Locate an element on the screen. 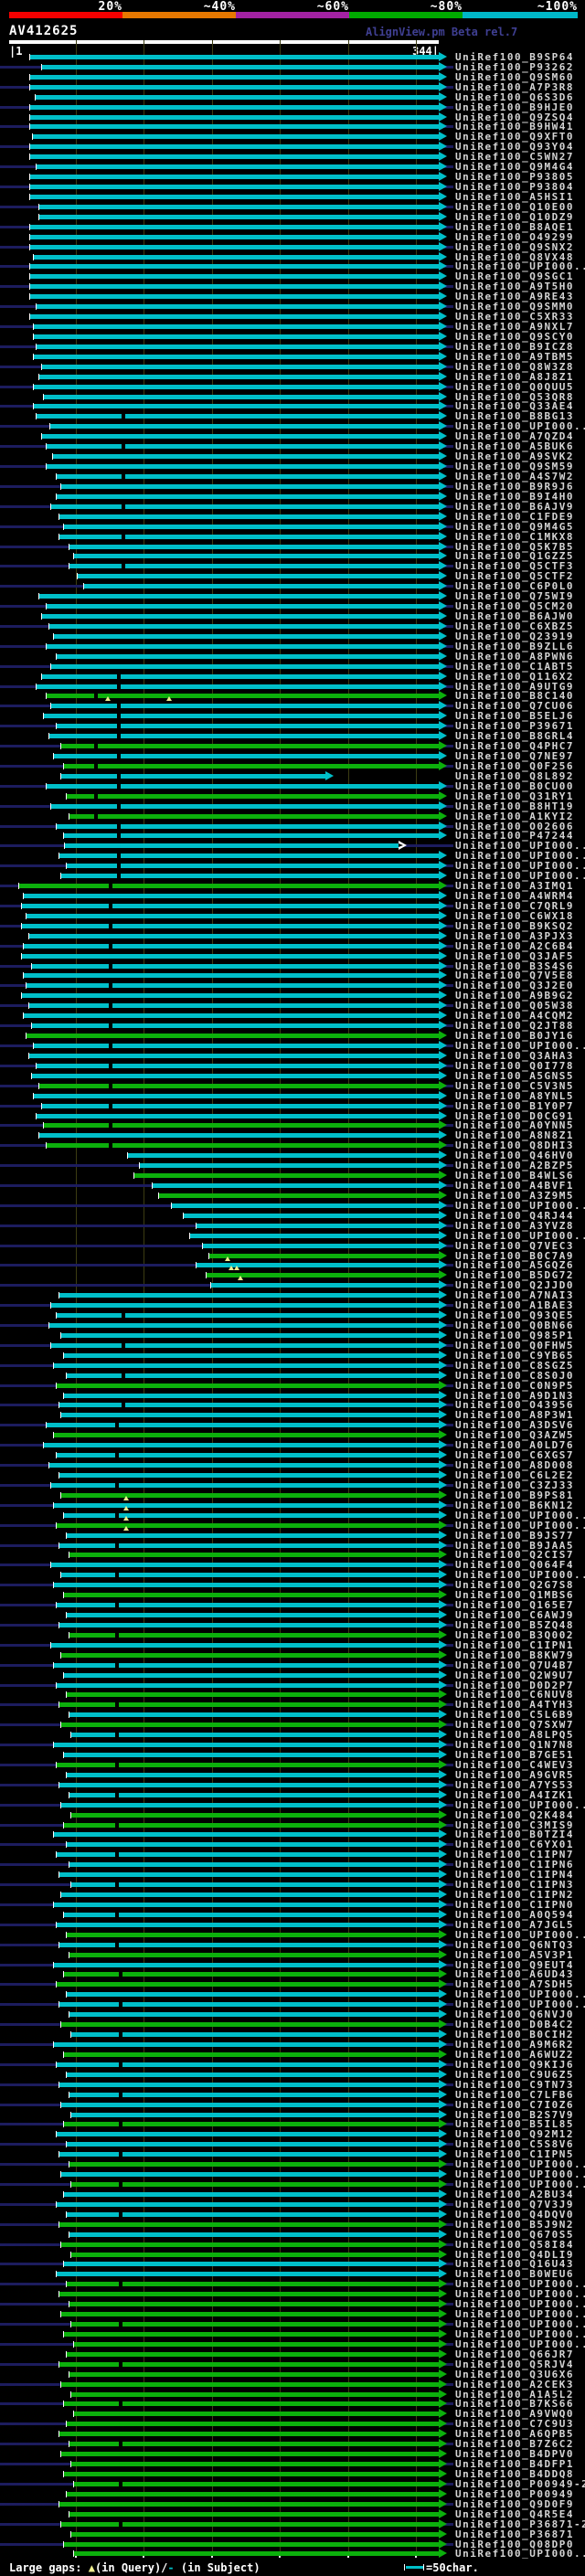 Image resolution: width=585 pixels, height=2576 pixels. alignment-row: UniRef100_C7I0Z6 is located at coordinates (293, 2105).